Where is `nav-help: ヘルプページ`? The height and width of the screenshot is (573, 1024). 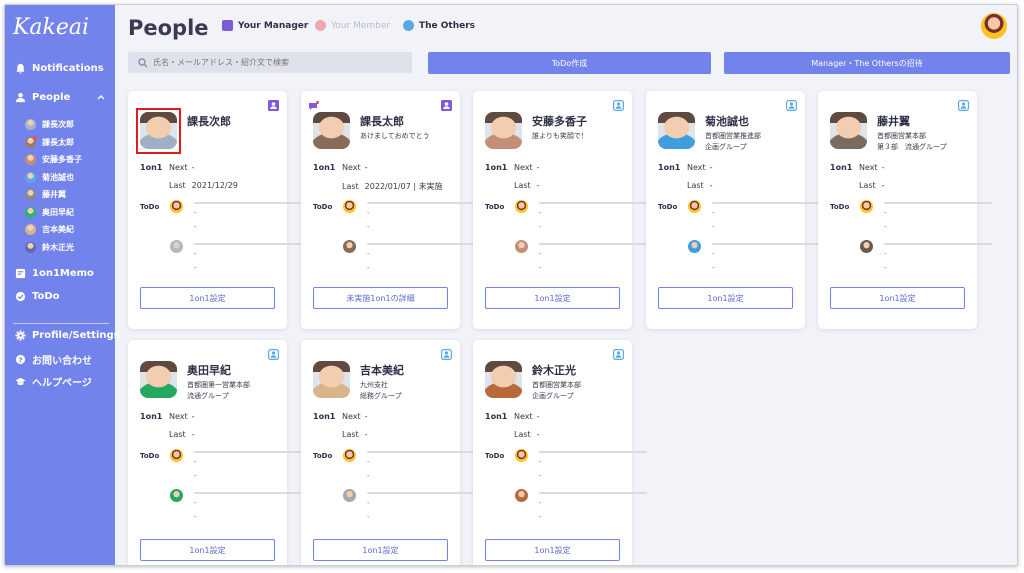 nav-help: ヘルプページ is located at coordinates (53, 381).